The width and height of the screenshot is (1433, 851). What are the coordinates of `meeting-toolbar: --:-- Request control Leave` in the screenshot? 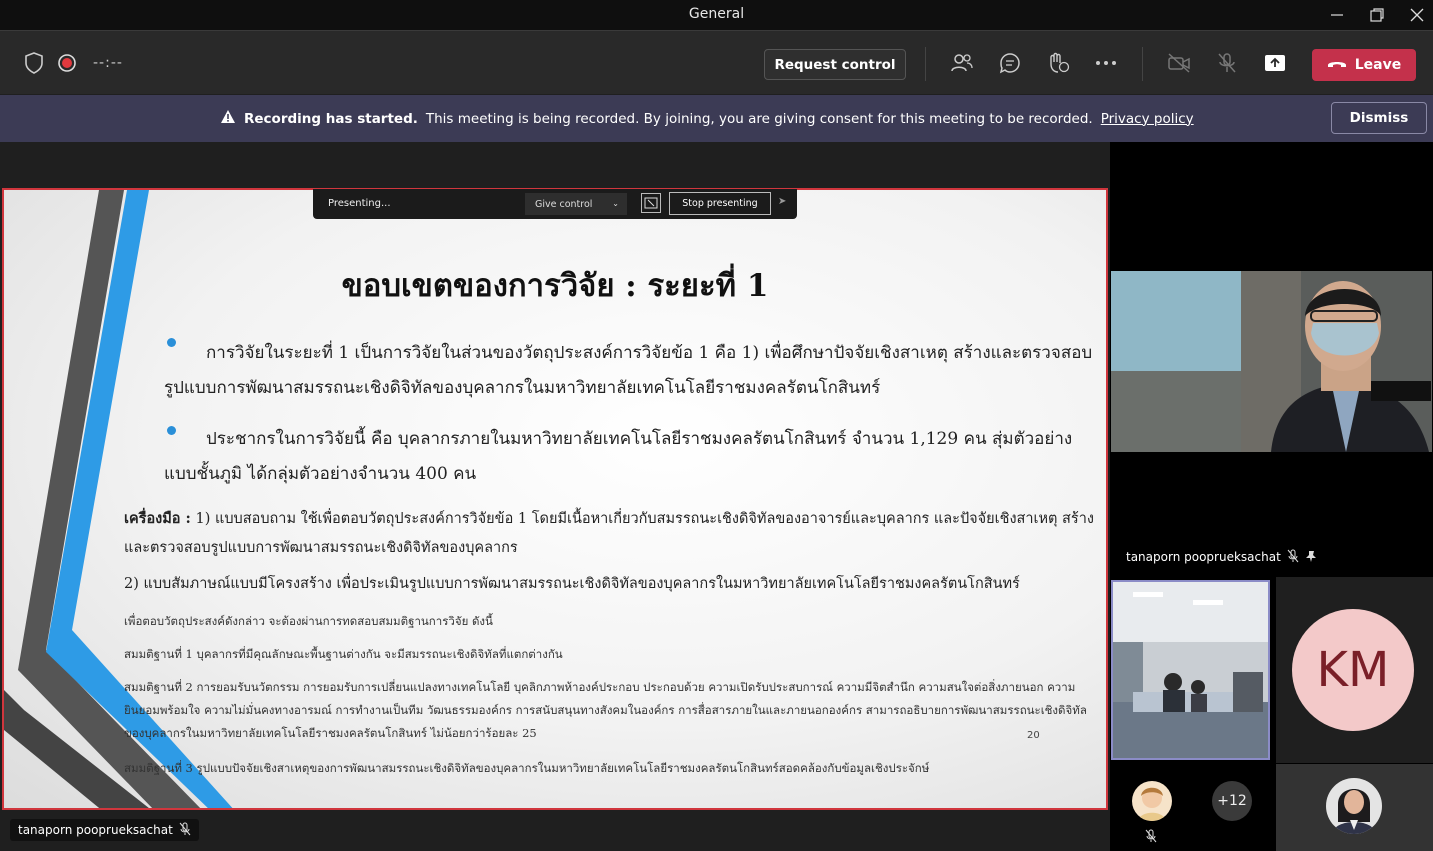 It's located at (716, 62).